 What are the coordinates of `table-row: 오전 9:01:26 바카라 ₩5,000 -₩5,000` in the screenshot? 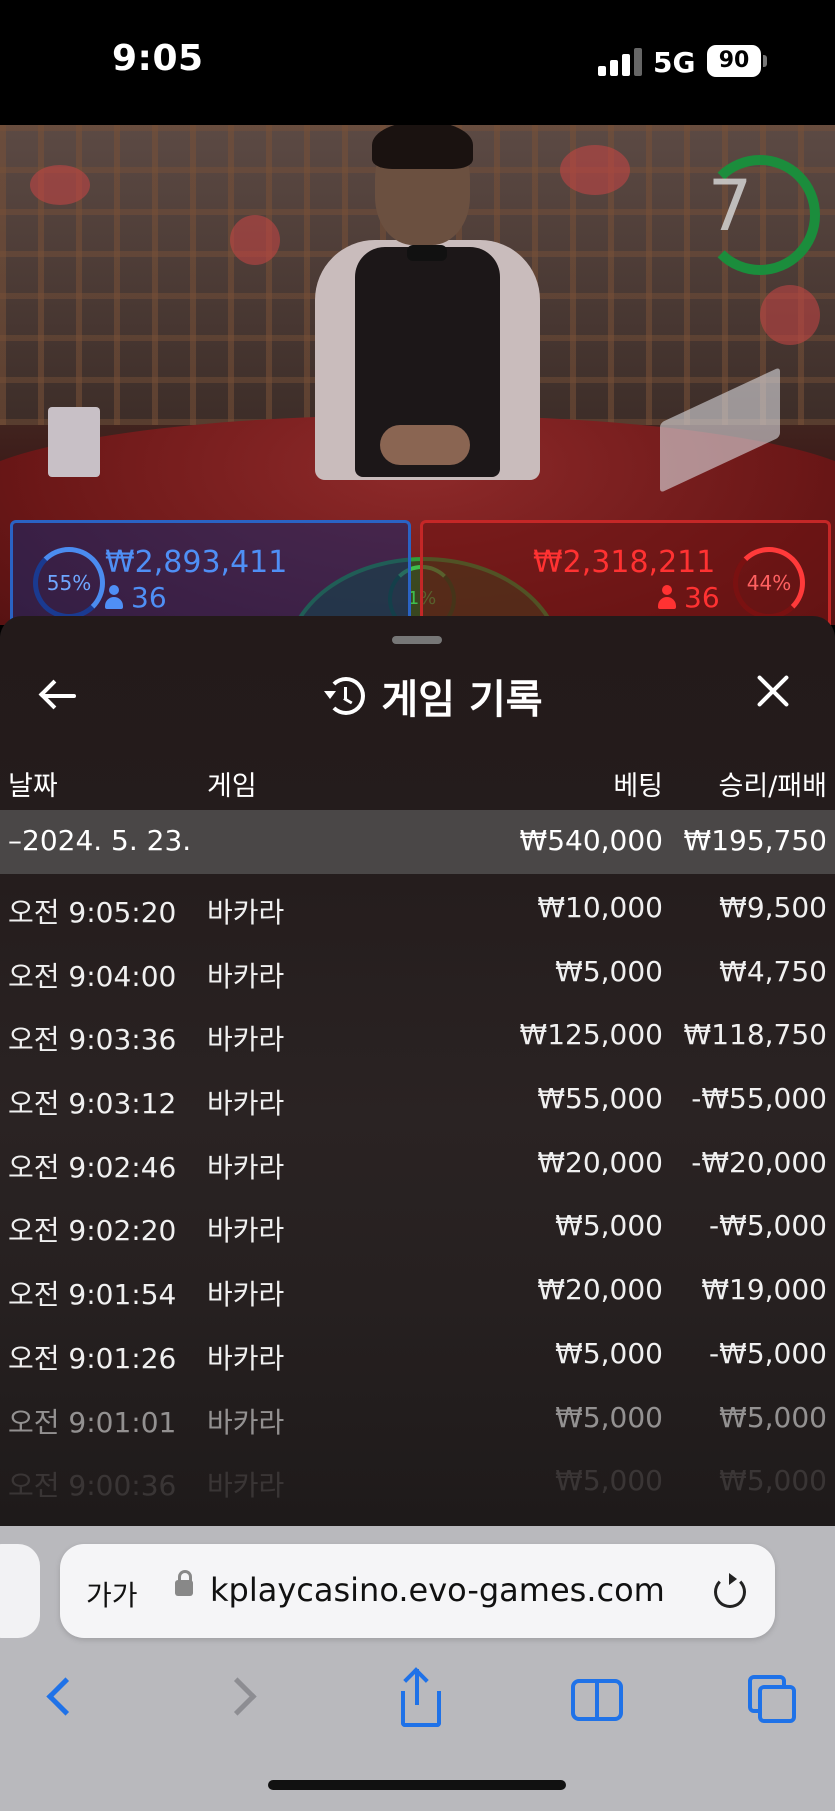 It's located at (417, 1352).